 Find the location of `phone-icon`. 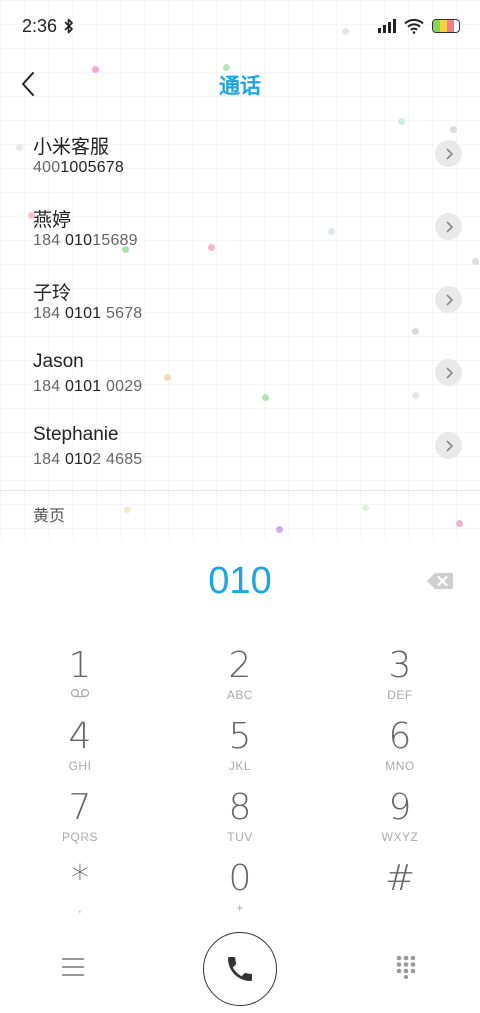

phone-icon is located at coordinates (240, 969).